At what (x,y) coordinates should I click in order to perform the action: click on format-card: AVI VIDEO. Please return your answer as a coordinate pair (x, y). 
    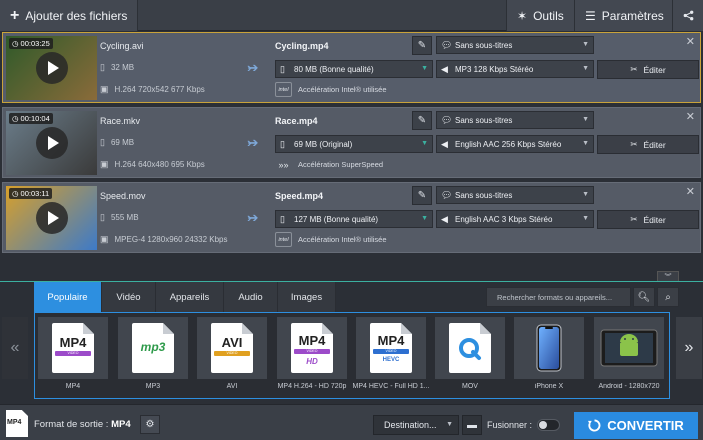
    Looking at the image, I should click on (232, 348).